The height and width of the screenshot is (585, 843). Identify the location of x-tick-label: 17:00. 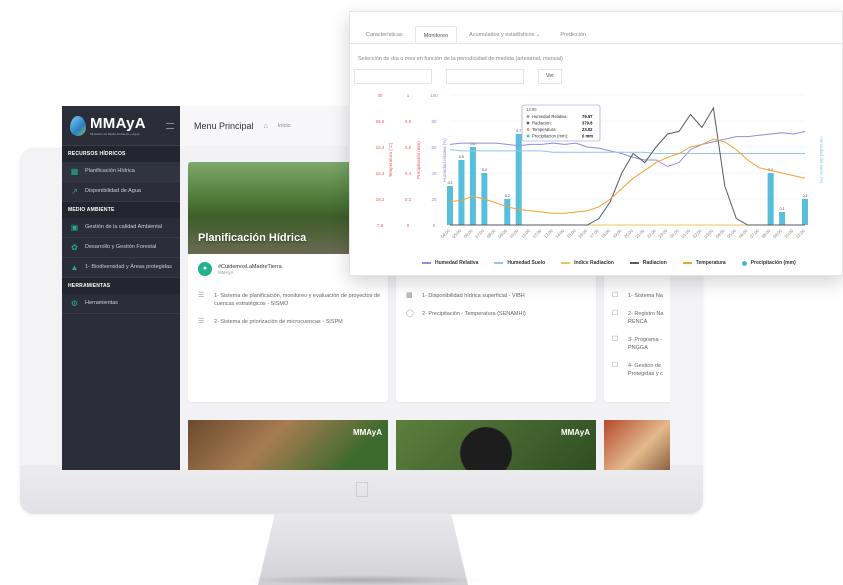
(594, 233).